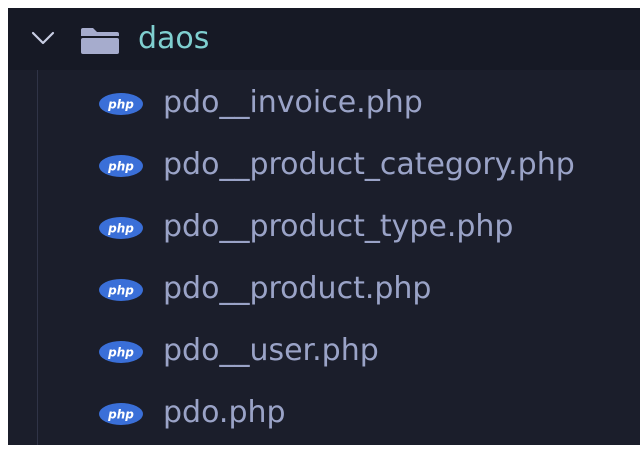 The height and width of the screenshot is (451, 640). What do you see at coordinates (324, 411) in the screenshot?
I see `file-row: php pdo.php` at bounding box center [324, 411].